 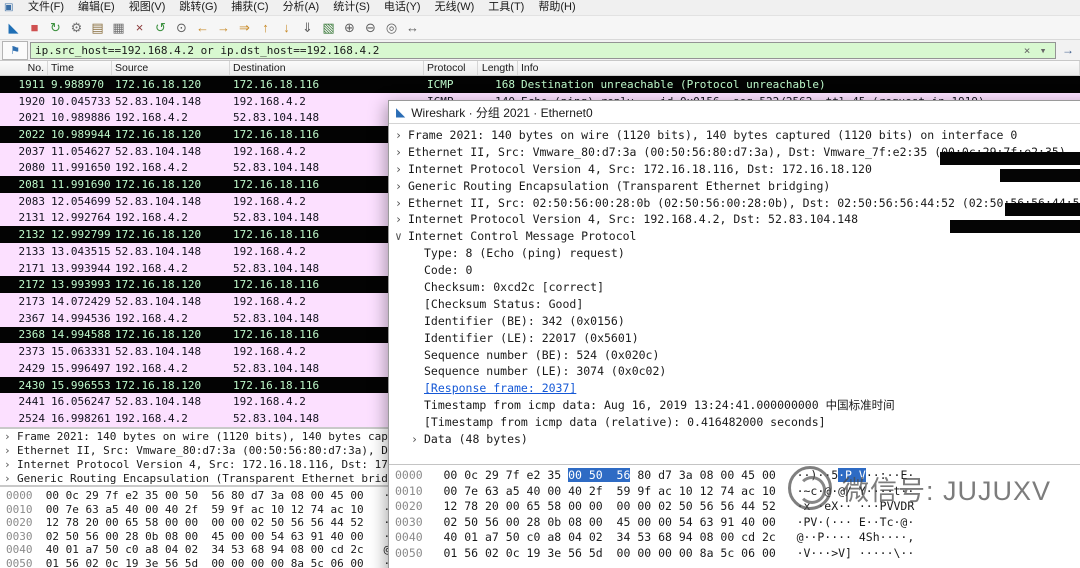 What do you see at coordinates (401, 236) in the screenshot?
I see `expander-icon: ∨` at bounding box center [401, 236].